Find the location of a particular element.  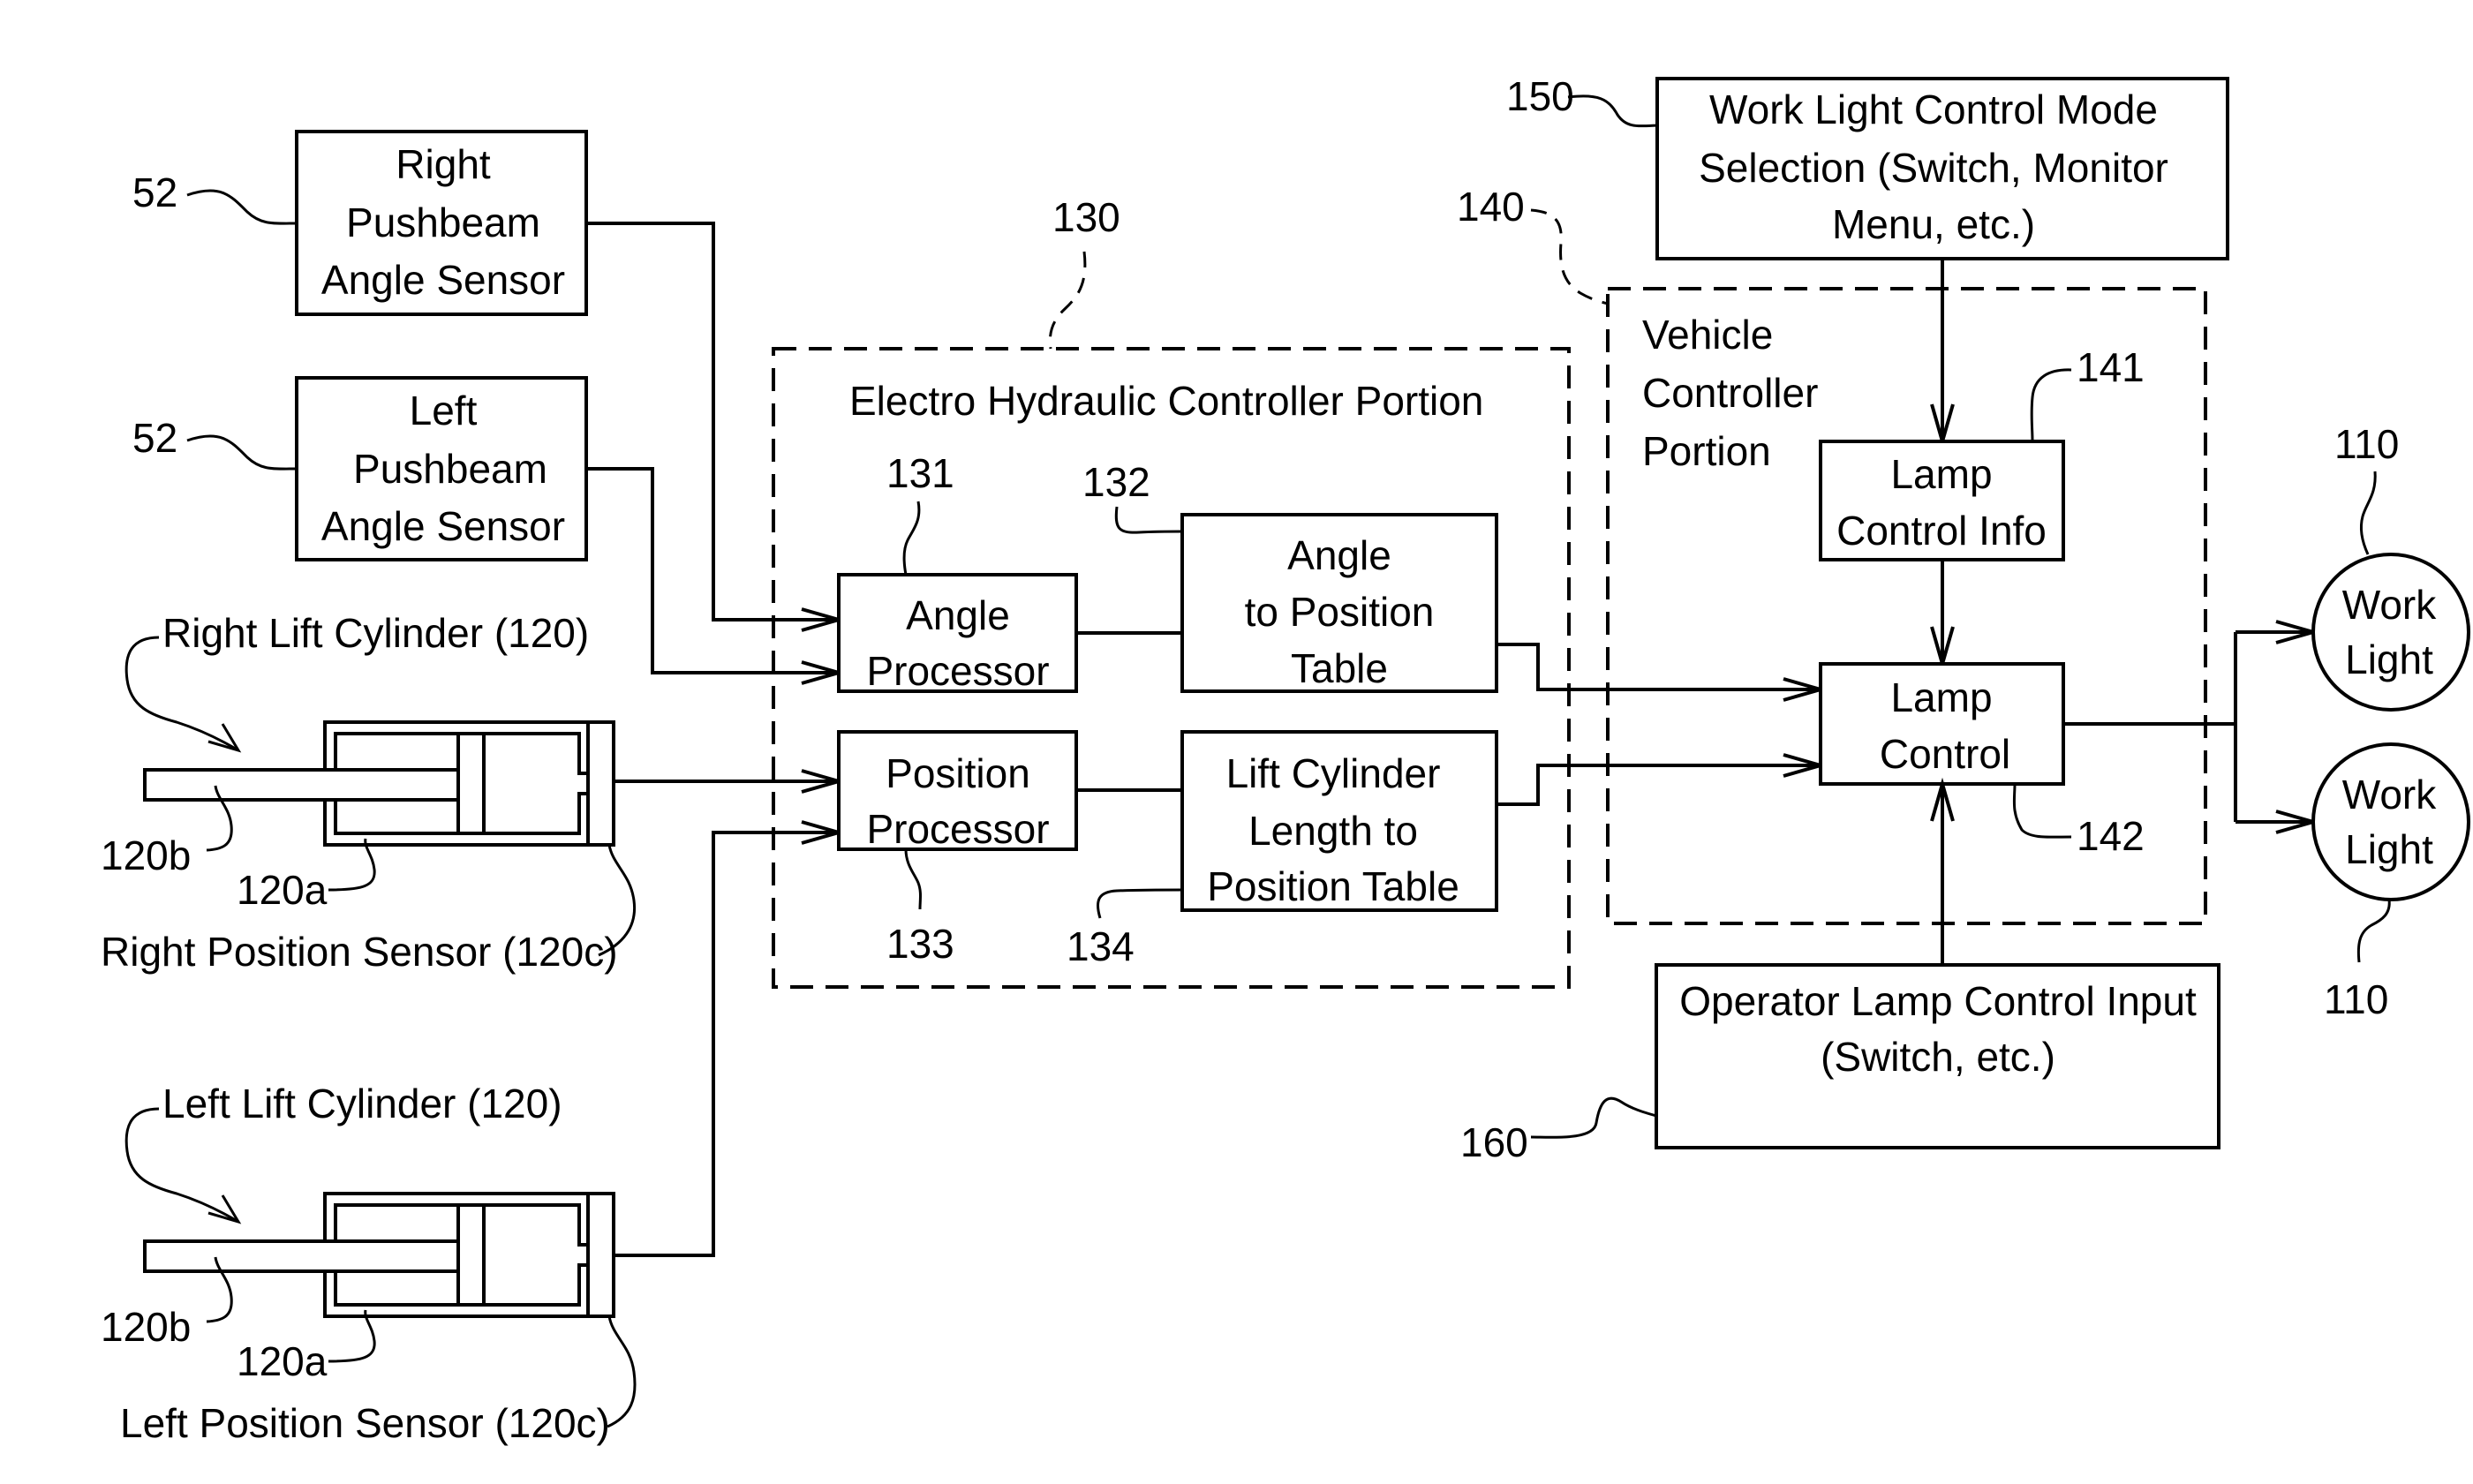

lamp-control-line-2: Control is located at coordinates (1945, 754).